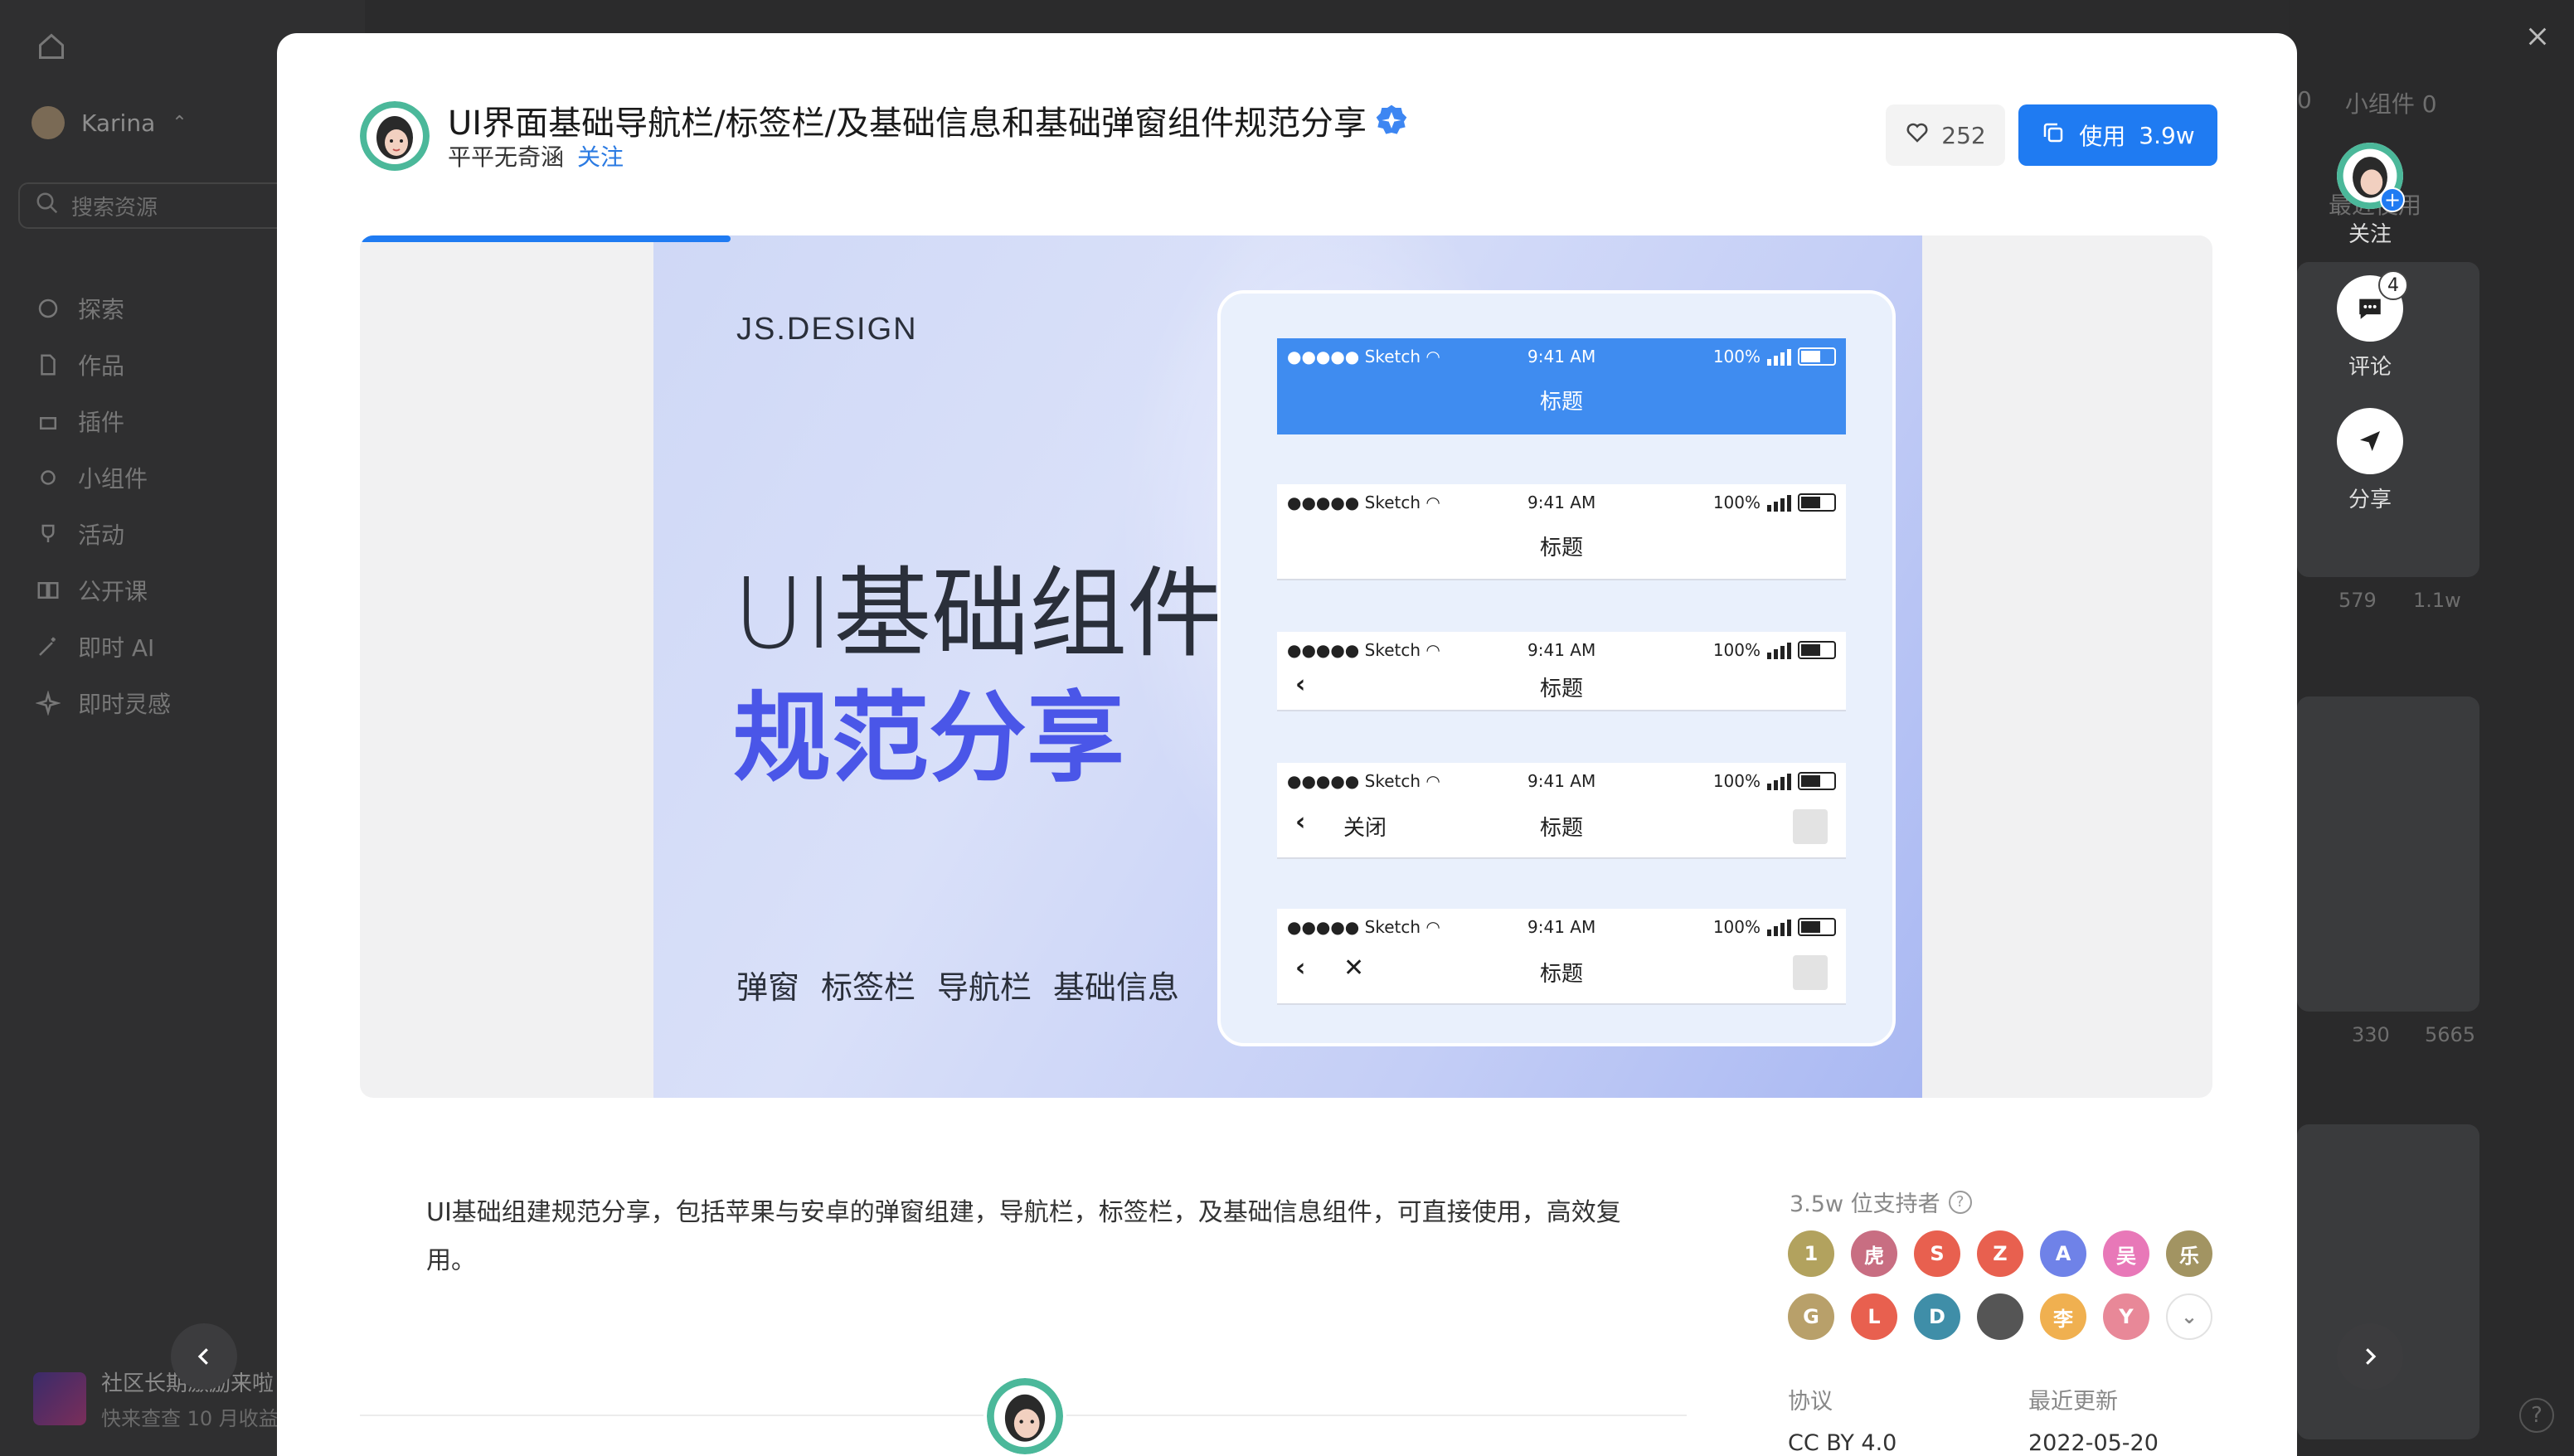  What do you see at coordinates (980, 613) in the screenshot?
I see `cover-heading-line1: UI基础组件` at bounding box center [980, 613].